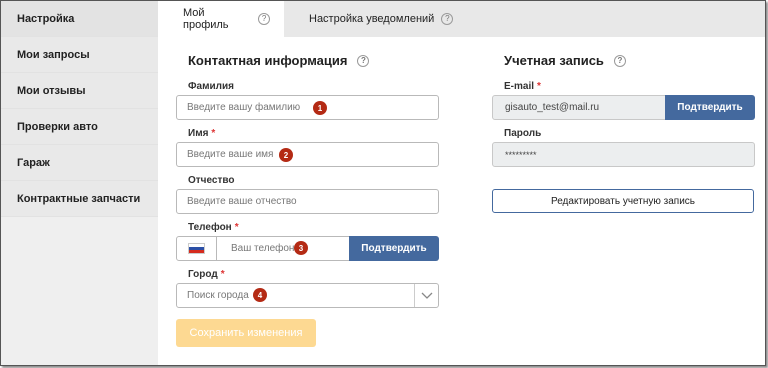  I want to click on tab-bar: Мой профиль ? Настройка уведомлений ?, so click(461, 19).